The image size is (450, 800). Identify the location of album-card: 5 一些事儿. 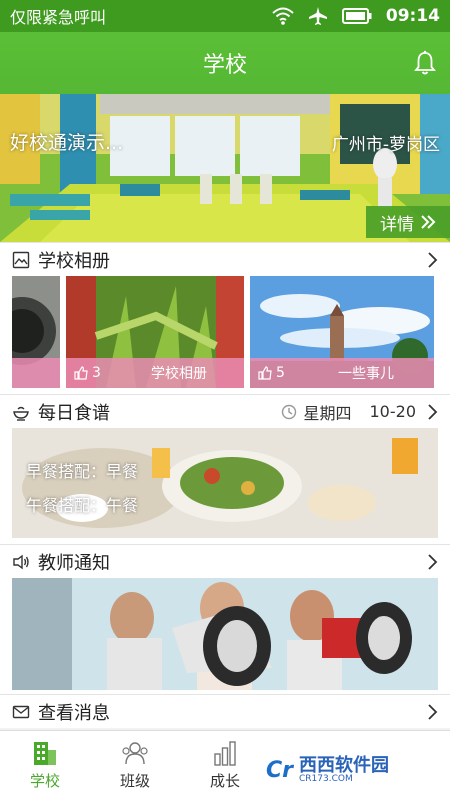
(342, 332).